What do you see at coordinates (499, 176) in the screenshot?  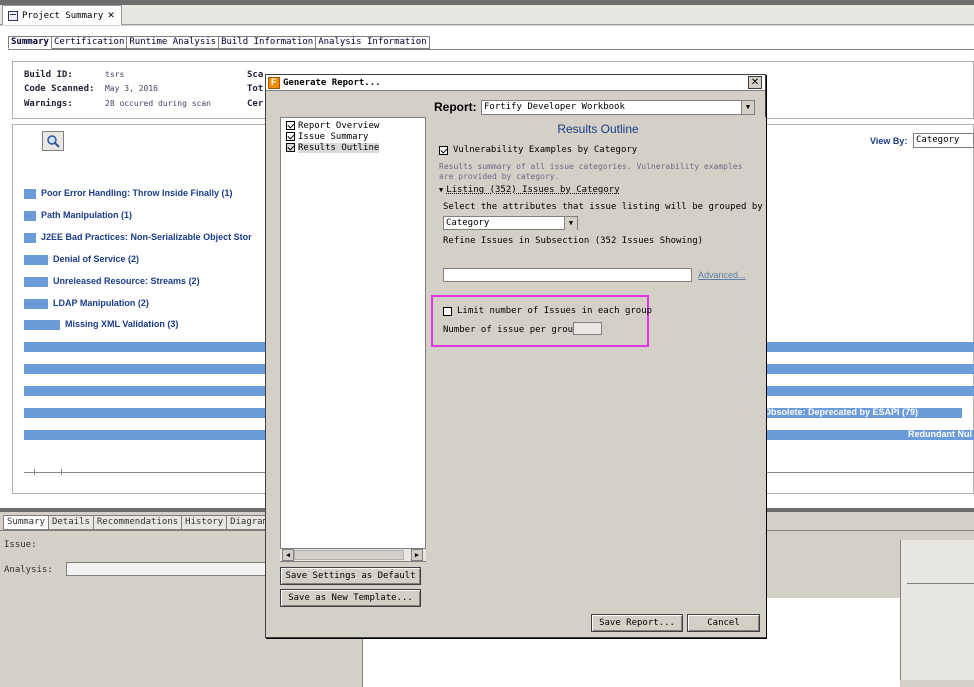 I see `vuln-note-line-2: are provided by category.` at bounding box center [499, 176].